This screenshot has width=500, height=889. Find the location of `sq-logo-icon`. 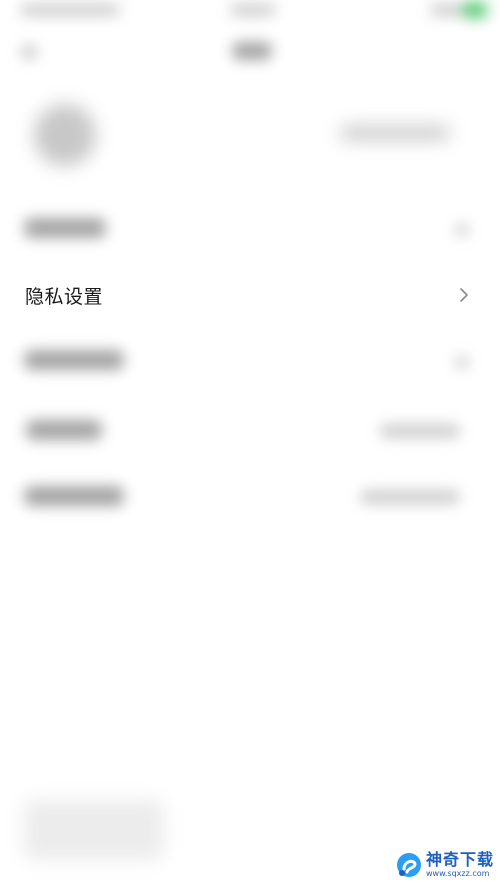

sq-logo-icon is located at coordinates (408, 865).